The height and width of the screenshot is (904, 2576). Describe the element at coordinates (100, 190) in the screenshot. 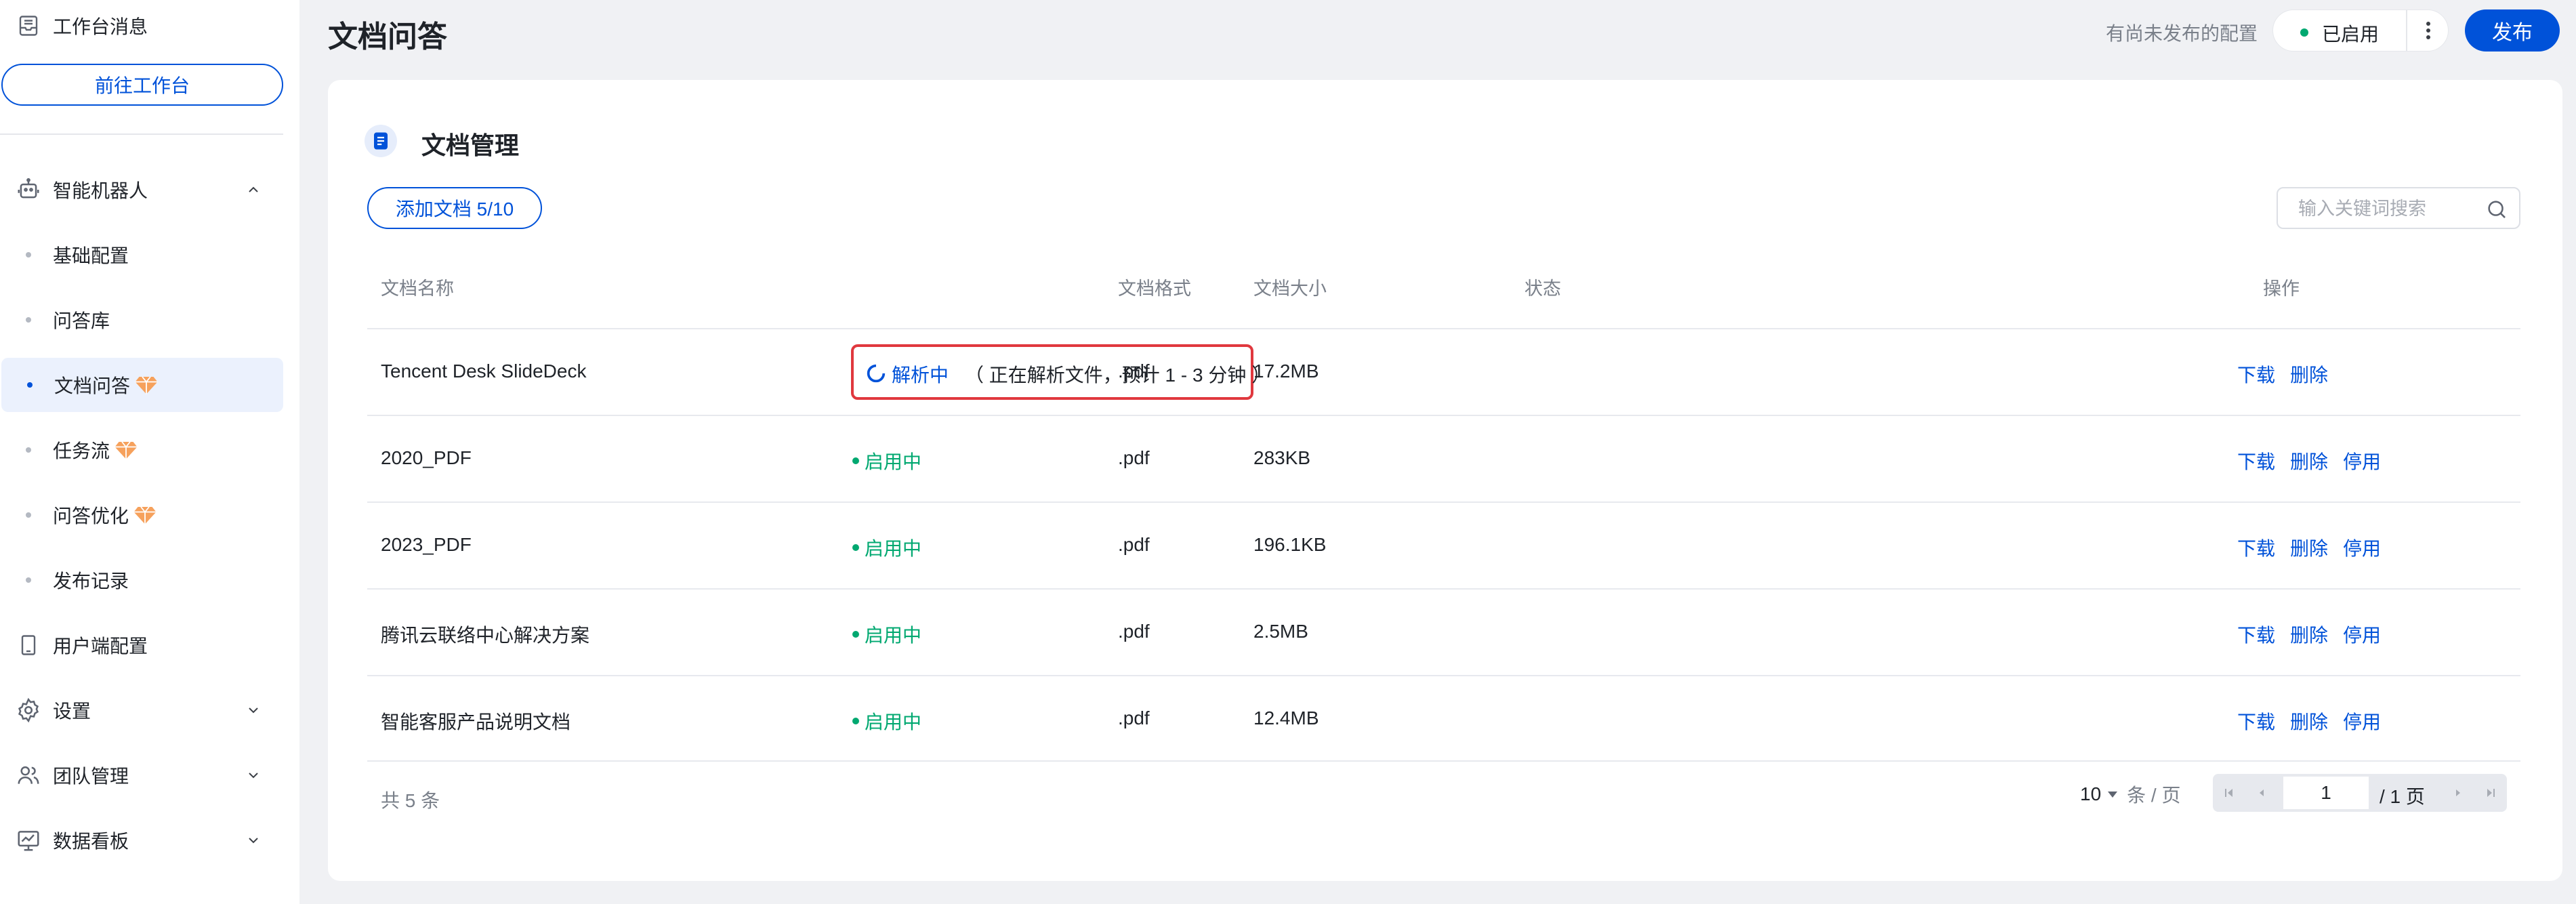

I see `sidebar-item-label: 智能机器人` at that location.